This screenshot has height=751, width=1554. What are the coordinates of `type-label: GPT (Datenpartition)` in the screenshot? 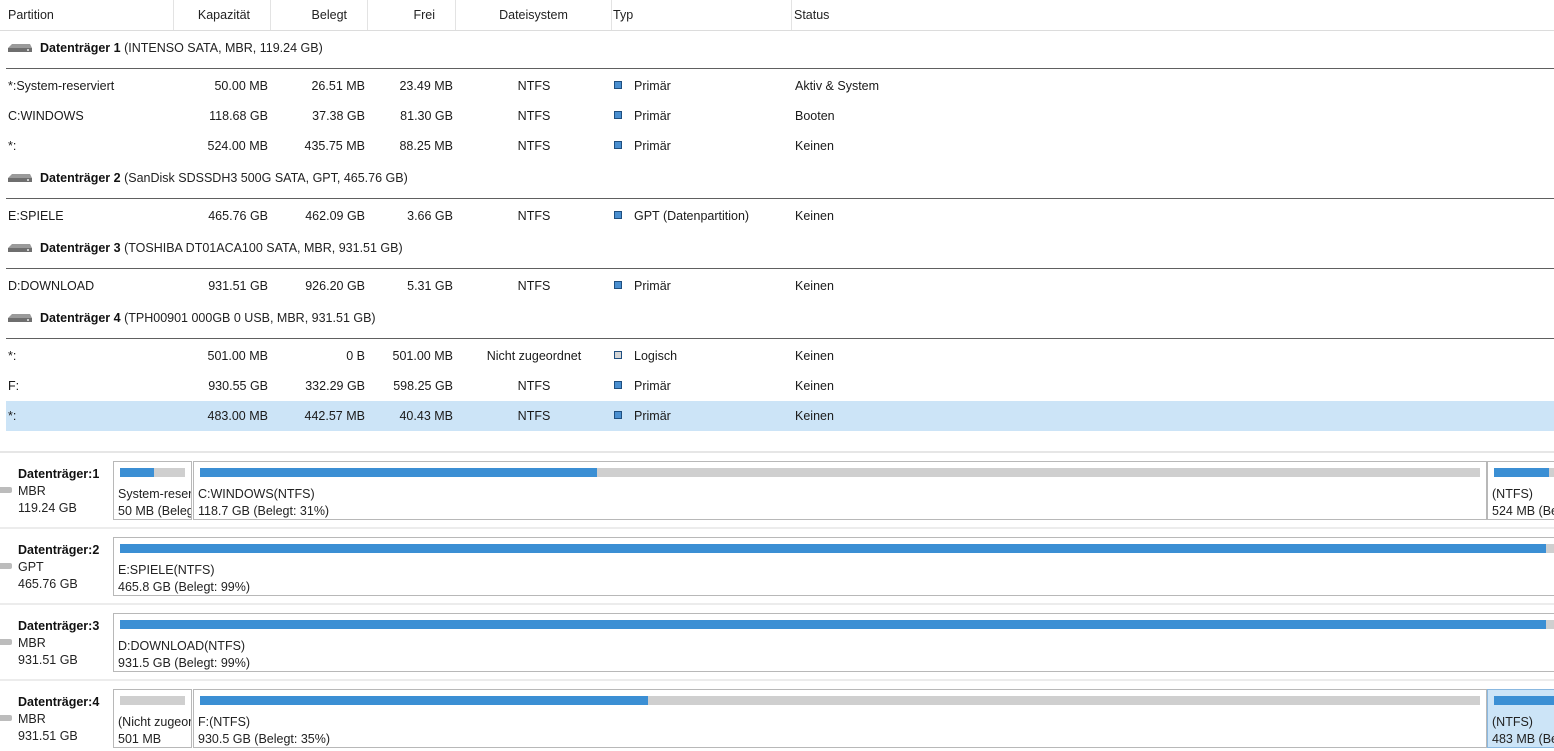 It's located at (692, 216).